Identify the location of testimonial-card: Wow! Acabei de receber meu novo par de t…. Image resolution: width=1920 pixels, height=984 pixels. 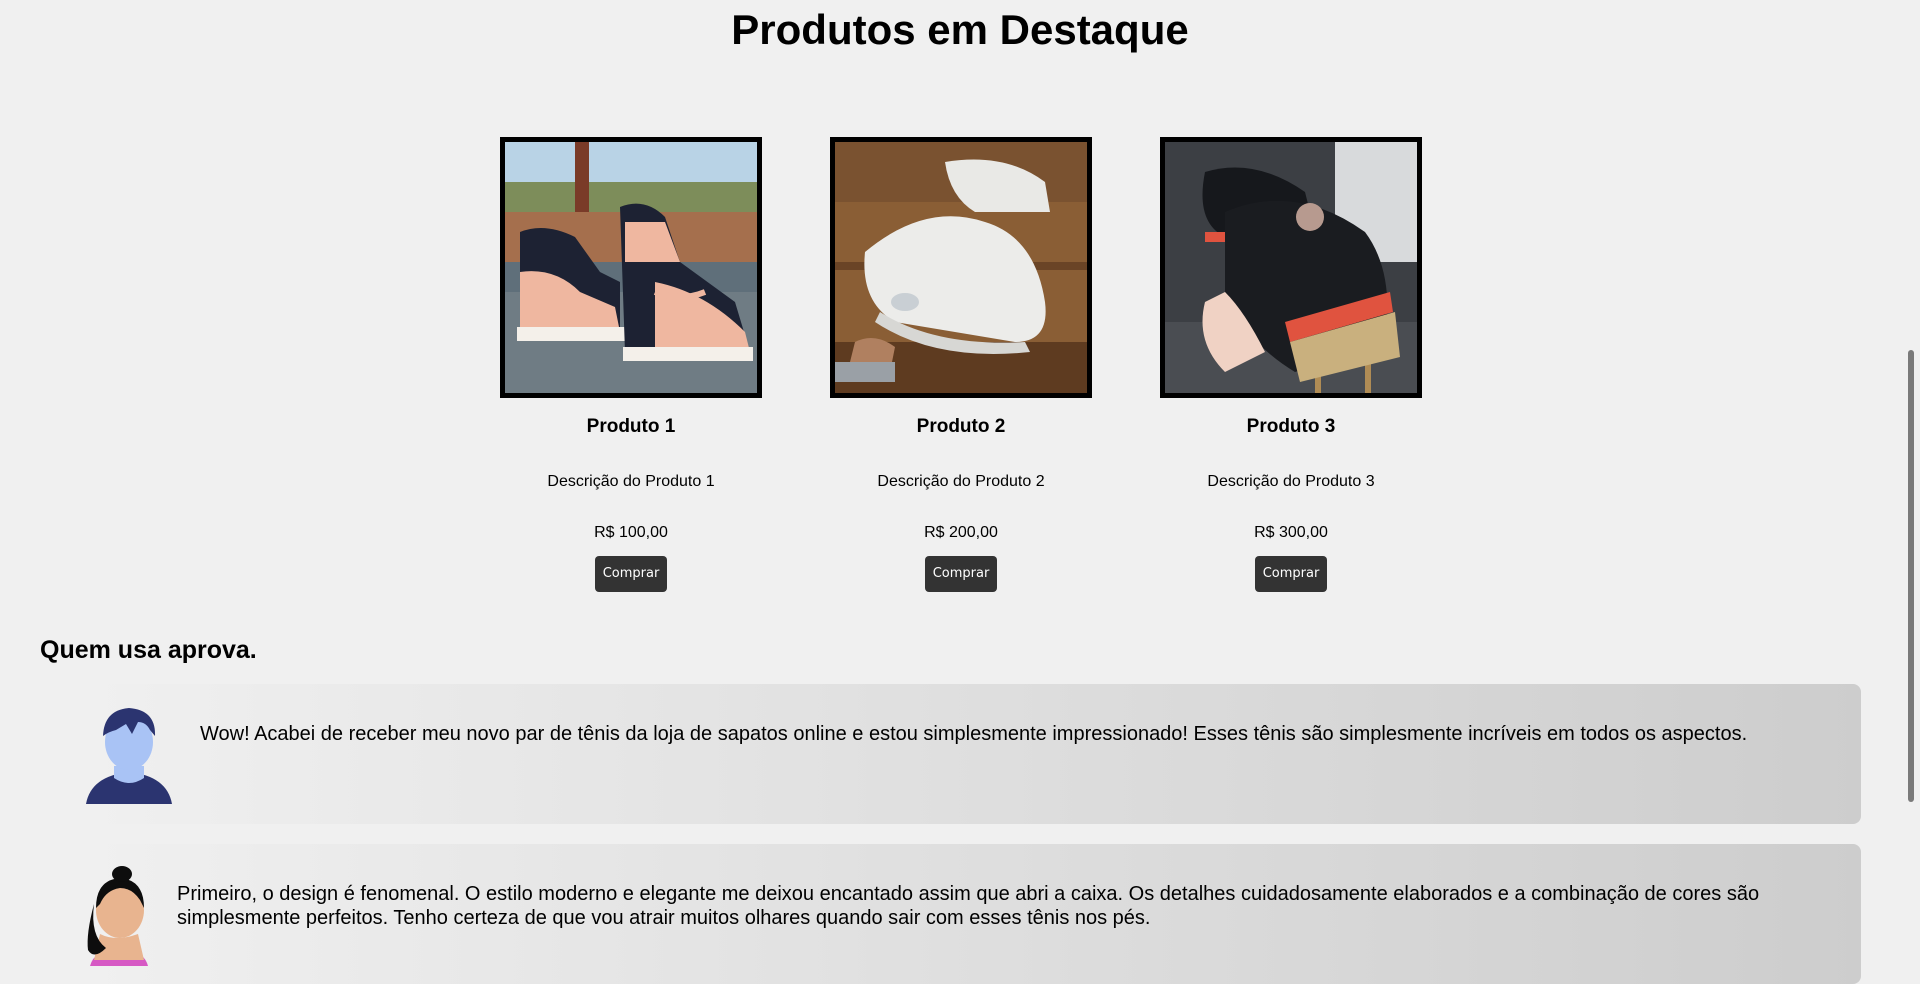
(970, 754).